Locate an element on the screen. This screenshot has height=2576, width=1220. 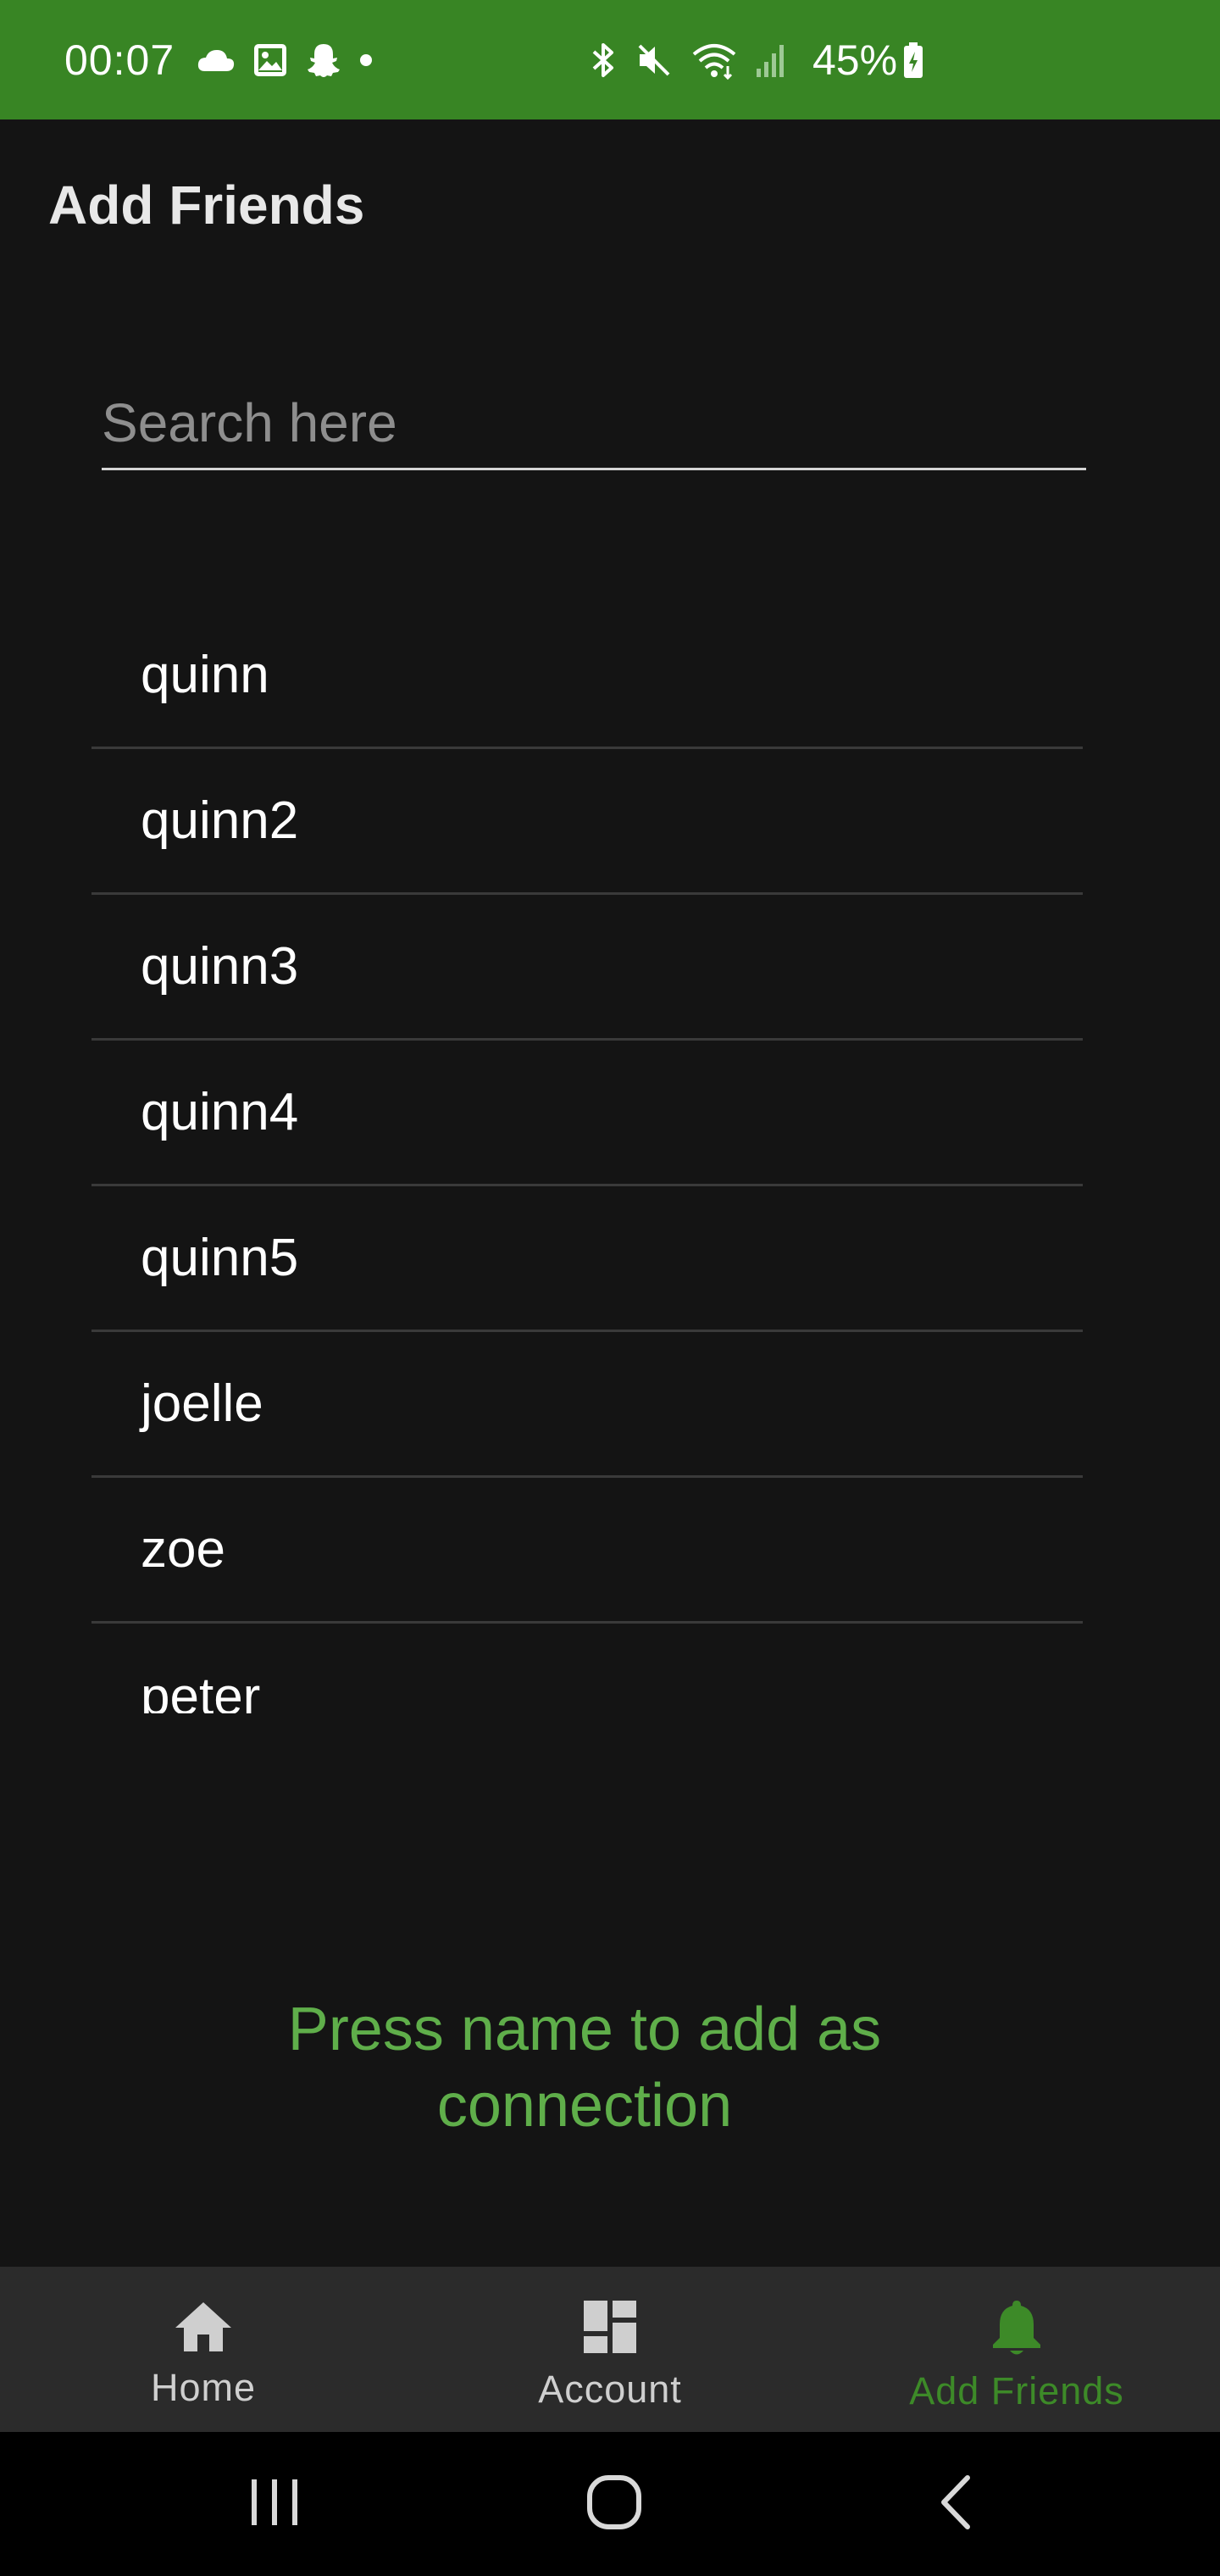
bluetooth-icon is located at coordinates (603, 60).